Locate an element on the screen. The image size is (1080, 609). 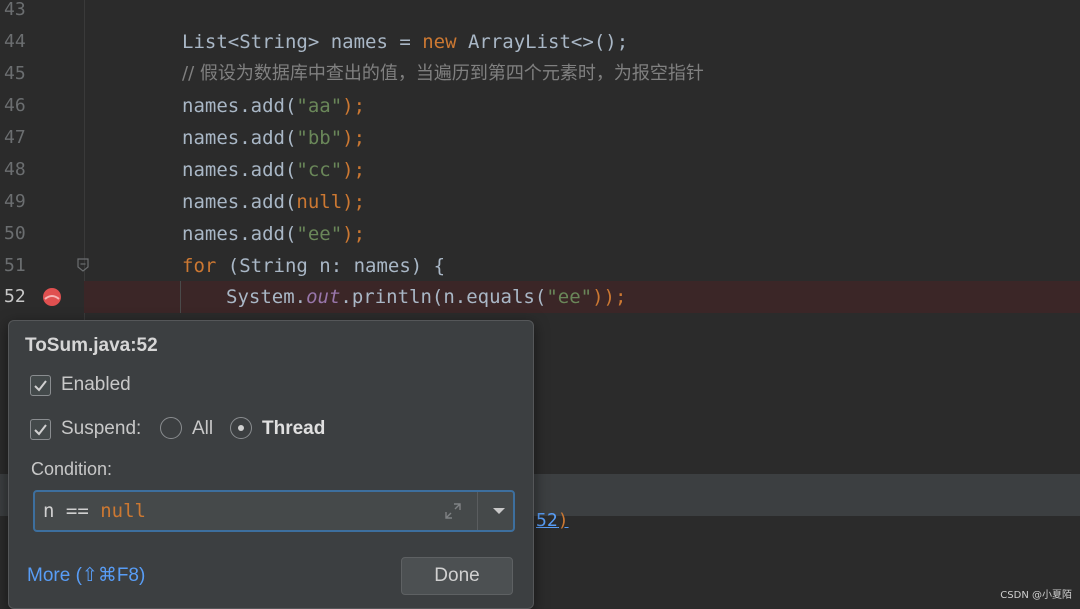
suspend-checkbox is located at coordinates (40, 429).